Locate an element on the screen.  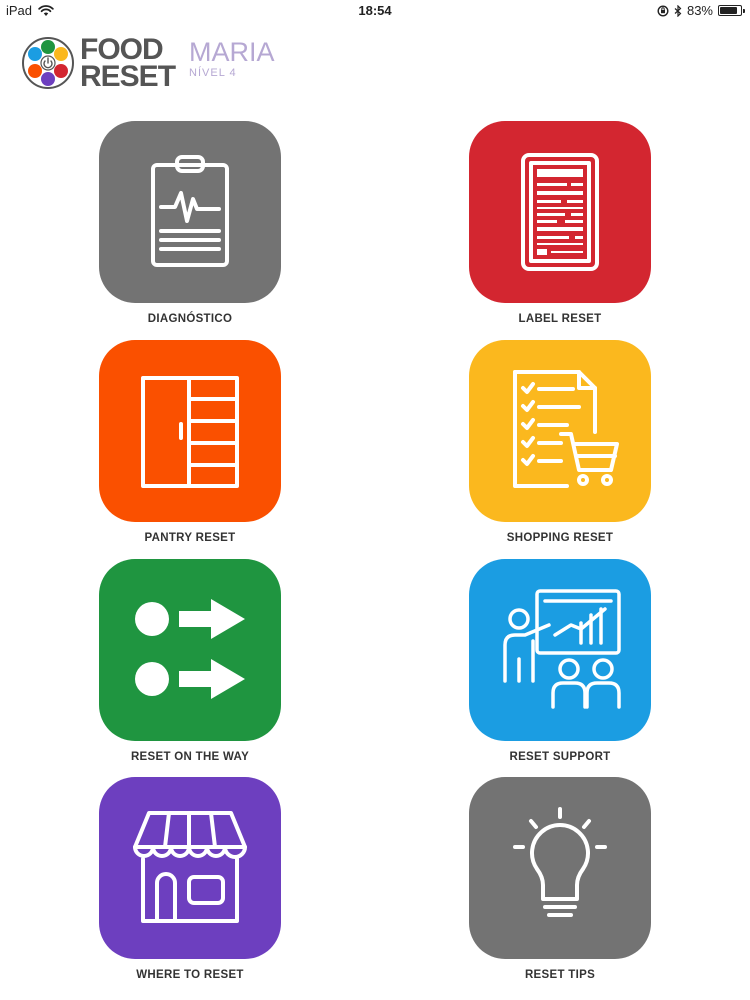
status-bar: iPad 18:54 83% is located at coordinates (375, 11).